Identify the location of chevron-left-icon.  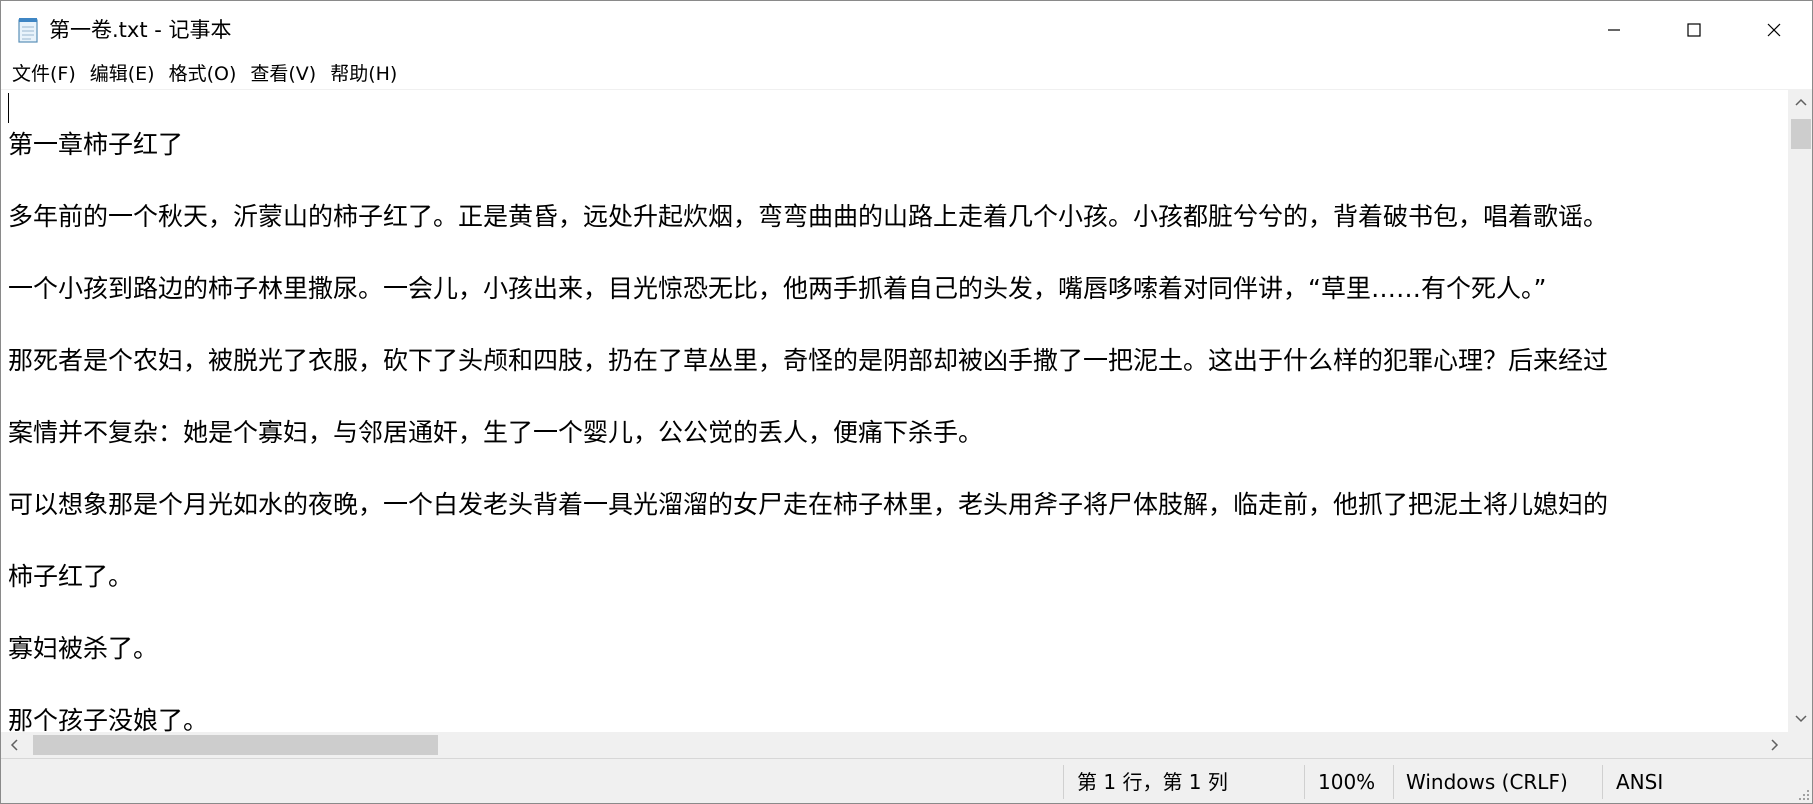
(14, 745).